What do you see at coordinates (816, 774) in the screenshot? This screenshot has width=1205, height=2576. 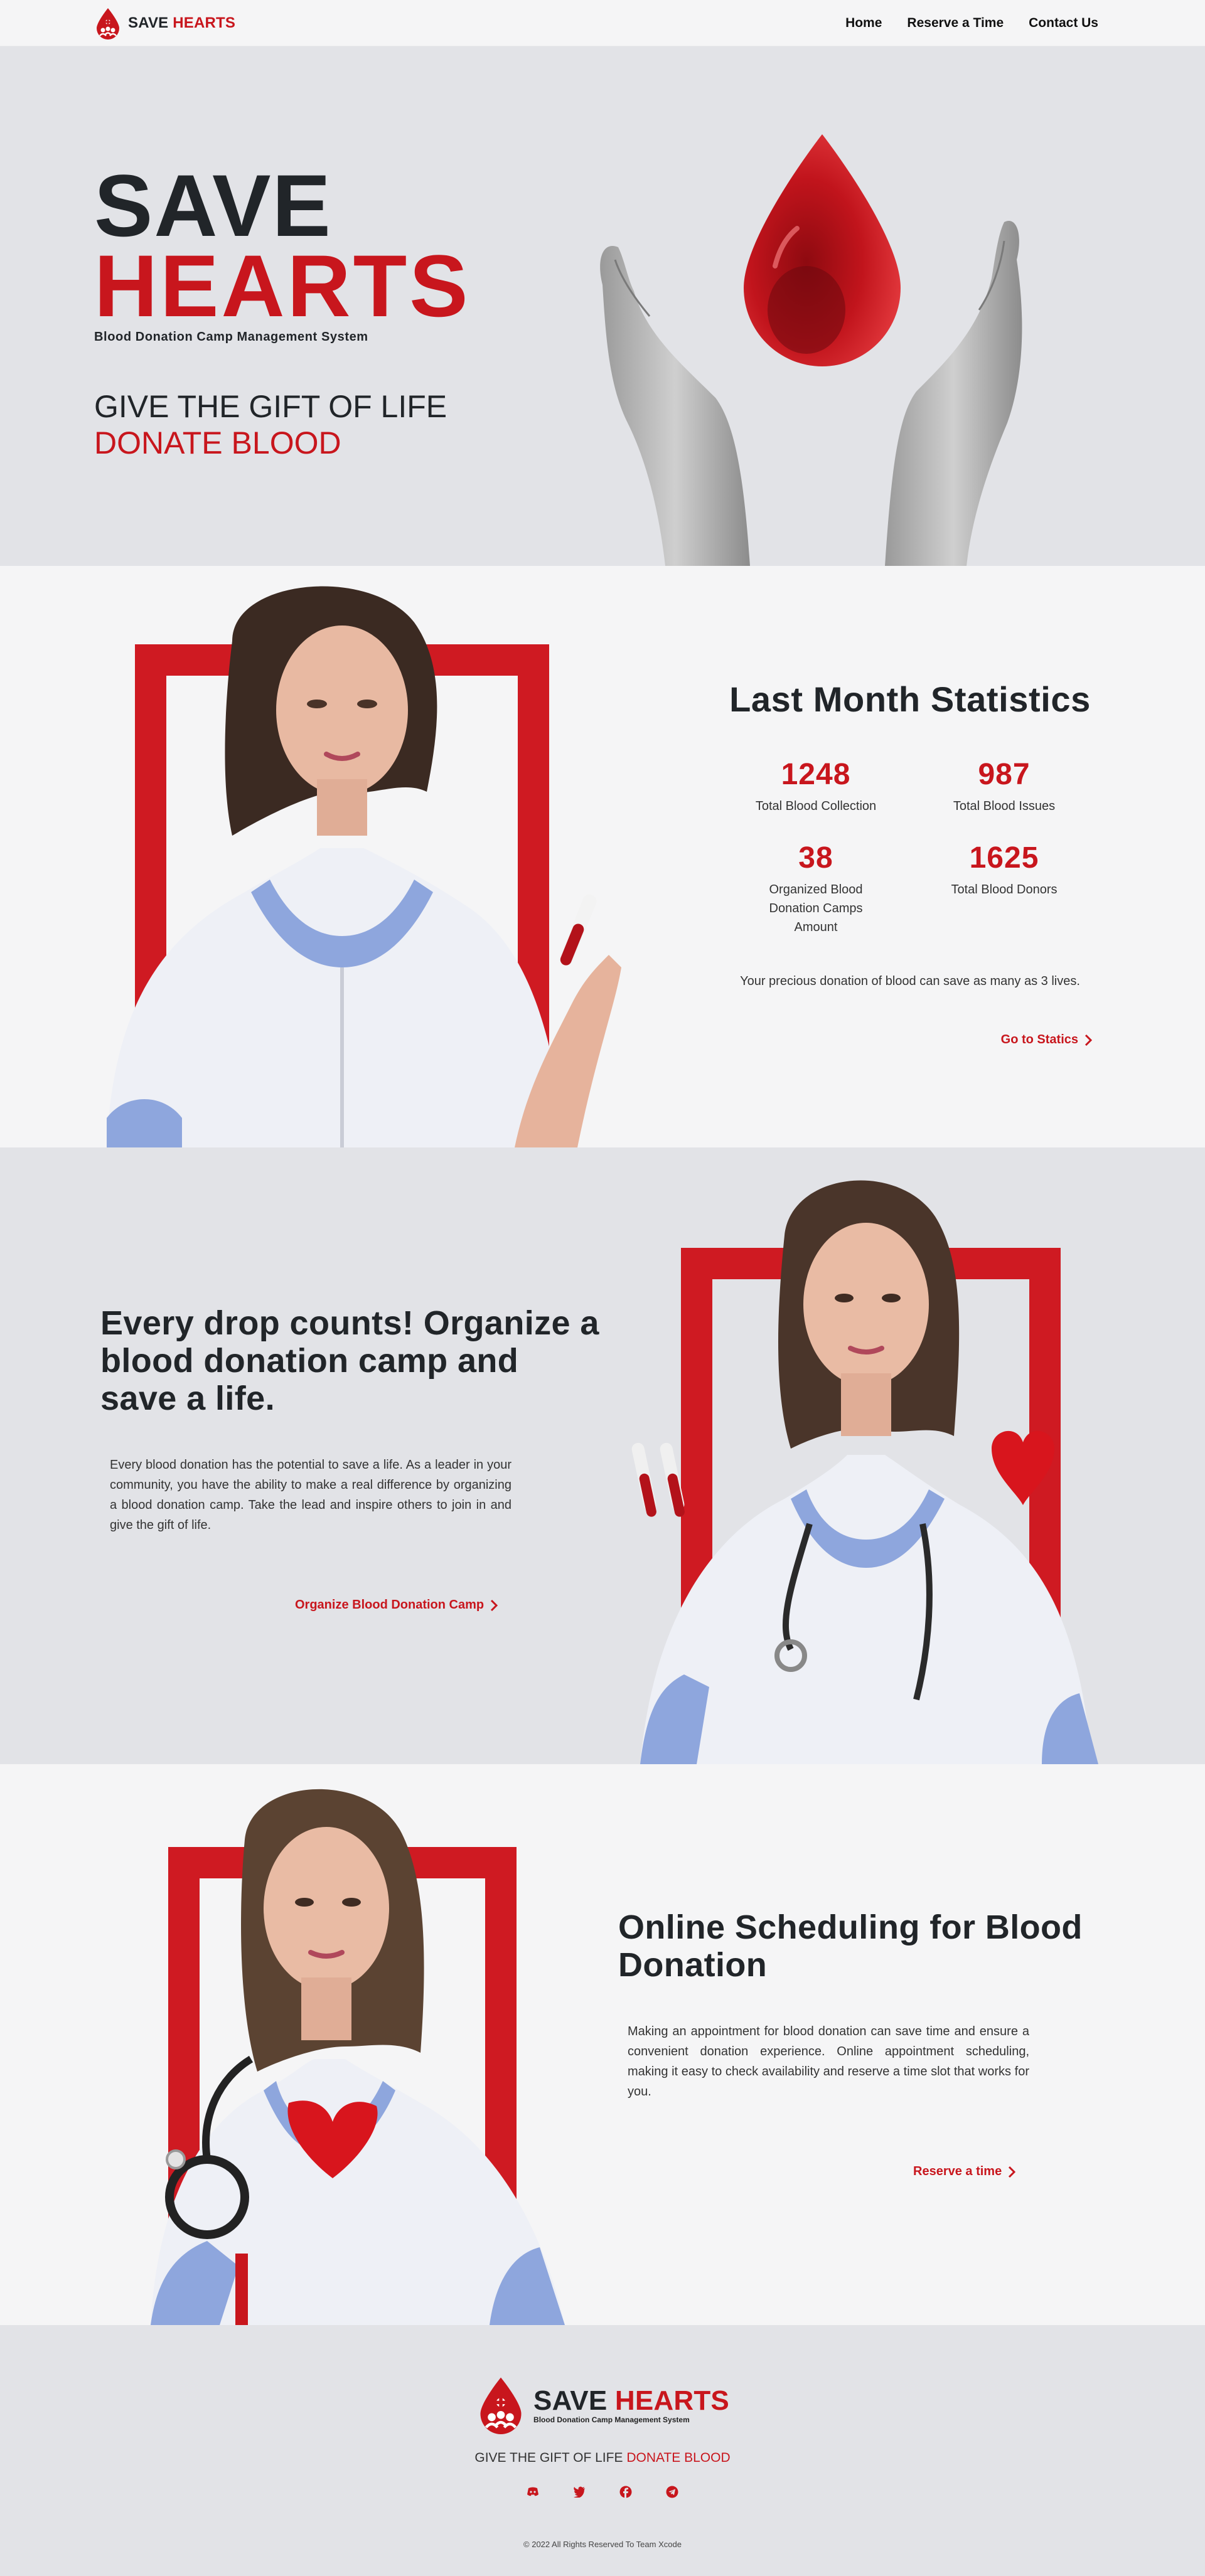 I see `stat-value: 1248` at bounding box center [816, 774].